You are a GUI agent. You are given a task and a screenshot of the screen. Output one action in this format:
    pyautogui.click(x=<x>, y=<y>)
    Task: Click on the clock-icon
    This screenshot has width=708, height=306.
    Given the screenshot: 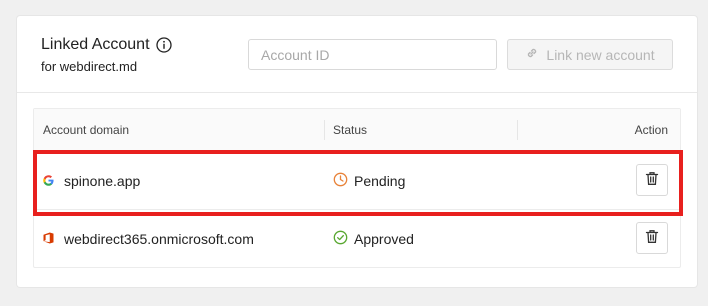 What is the action you would take?
    pyautogui.click(x=340, y=181)
    